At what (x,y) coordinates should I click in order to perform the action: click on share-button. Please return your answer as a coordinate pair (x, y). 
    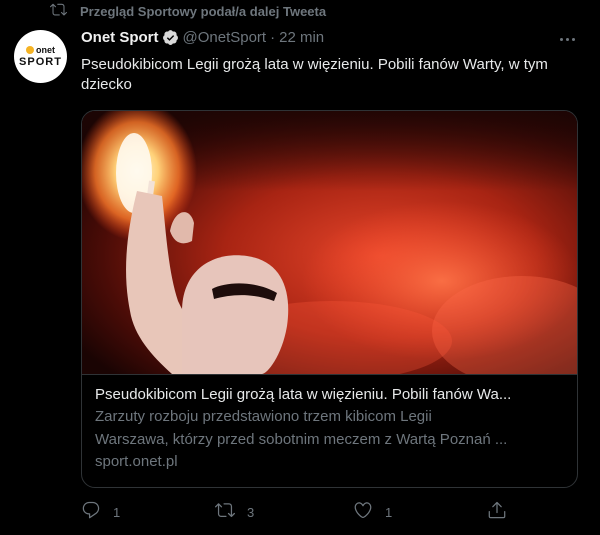
    Looking at the image, I should click on (497, 512).